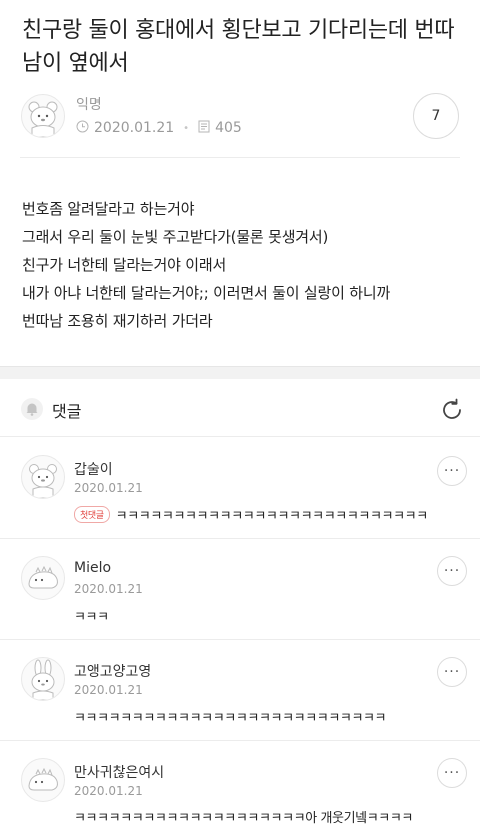  I want to click on body-line: 번따남 조용히 재기하러 가더라, so click(117, 321).